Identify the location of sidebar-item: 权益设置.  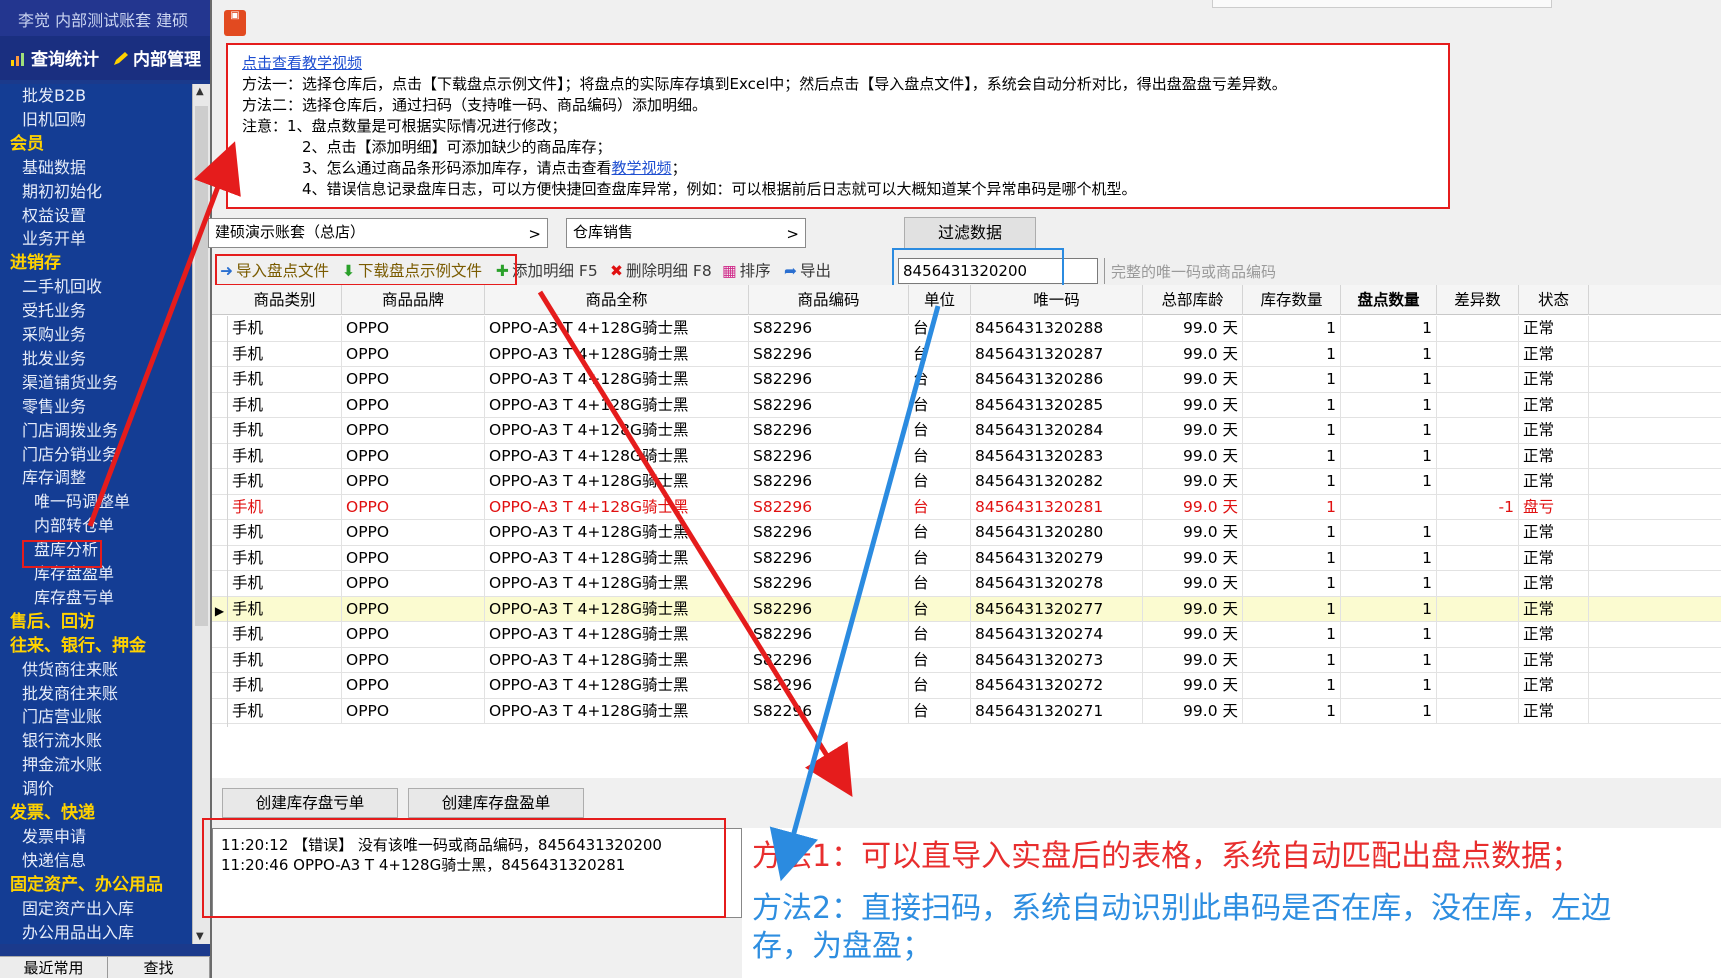
(54, 216).